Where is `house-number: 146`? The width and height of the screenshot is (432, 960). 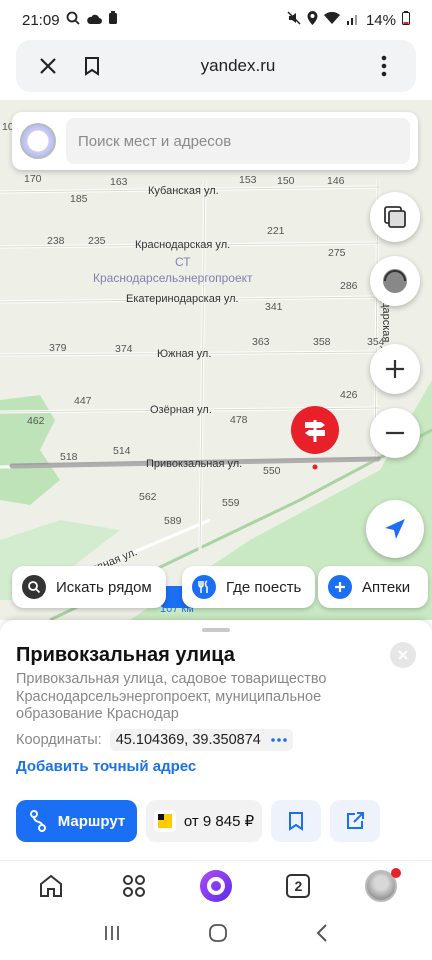 house-number: 146 is located at coordinates (336, 181).